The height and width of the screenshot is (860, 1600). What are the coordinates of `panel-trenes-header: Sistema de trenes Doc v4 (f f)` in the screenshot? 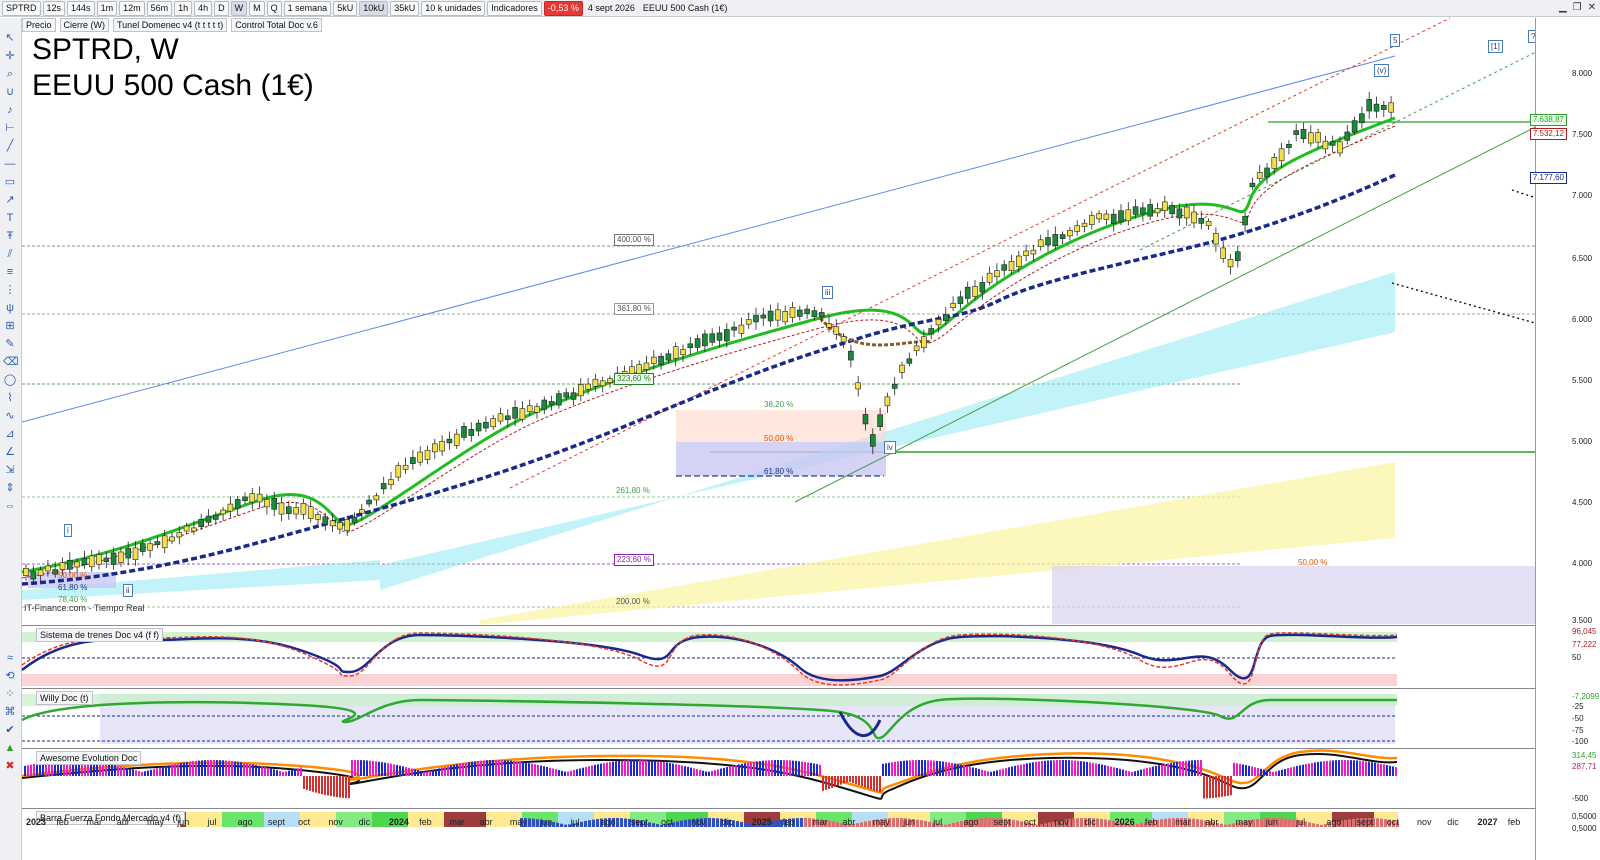 It's located at (100, 635).